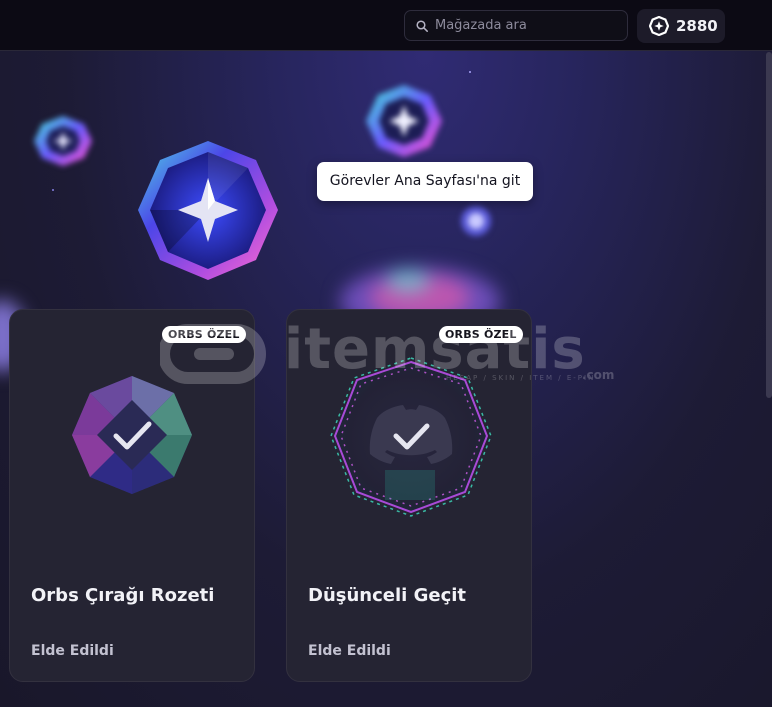  What do you see at coordinates (422, 26) in the screenshot?
I see `search-icon` at bounding box center [422, 26].